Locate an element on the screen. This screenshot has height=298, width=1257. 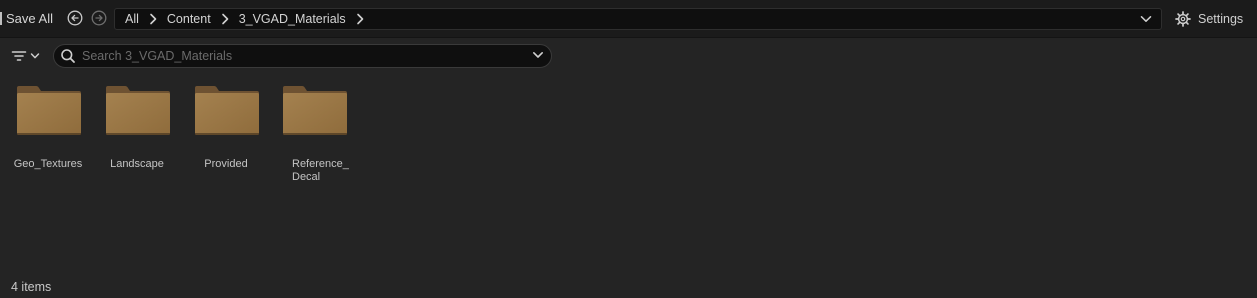
folder-landscape: Landscape is located at coordinates (137, 138).